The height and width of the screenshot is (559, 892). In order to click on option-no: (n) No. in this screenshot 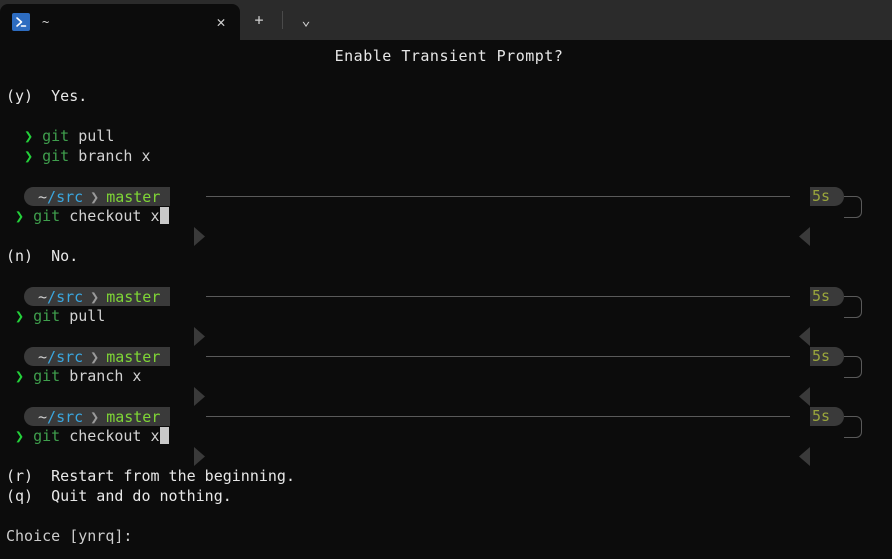, I will do `click(446, 256)`.